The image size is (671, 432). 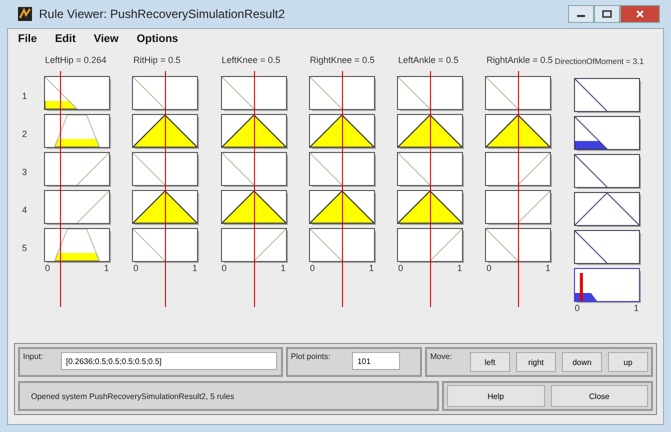 I want to click on rule-number: 3, so click(x=25, y=172).